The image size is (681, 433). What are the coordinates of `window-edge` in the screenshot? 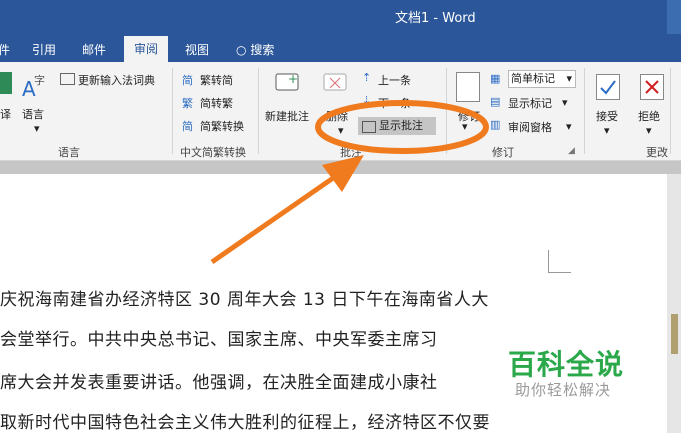 It's located at (674, 17).